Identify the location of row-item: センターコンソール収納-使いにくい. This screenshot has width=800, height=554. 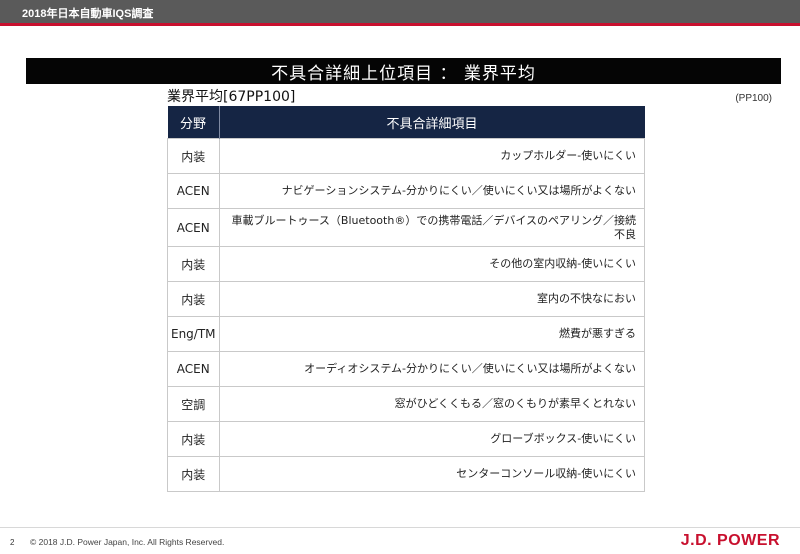
(431, 474).